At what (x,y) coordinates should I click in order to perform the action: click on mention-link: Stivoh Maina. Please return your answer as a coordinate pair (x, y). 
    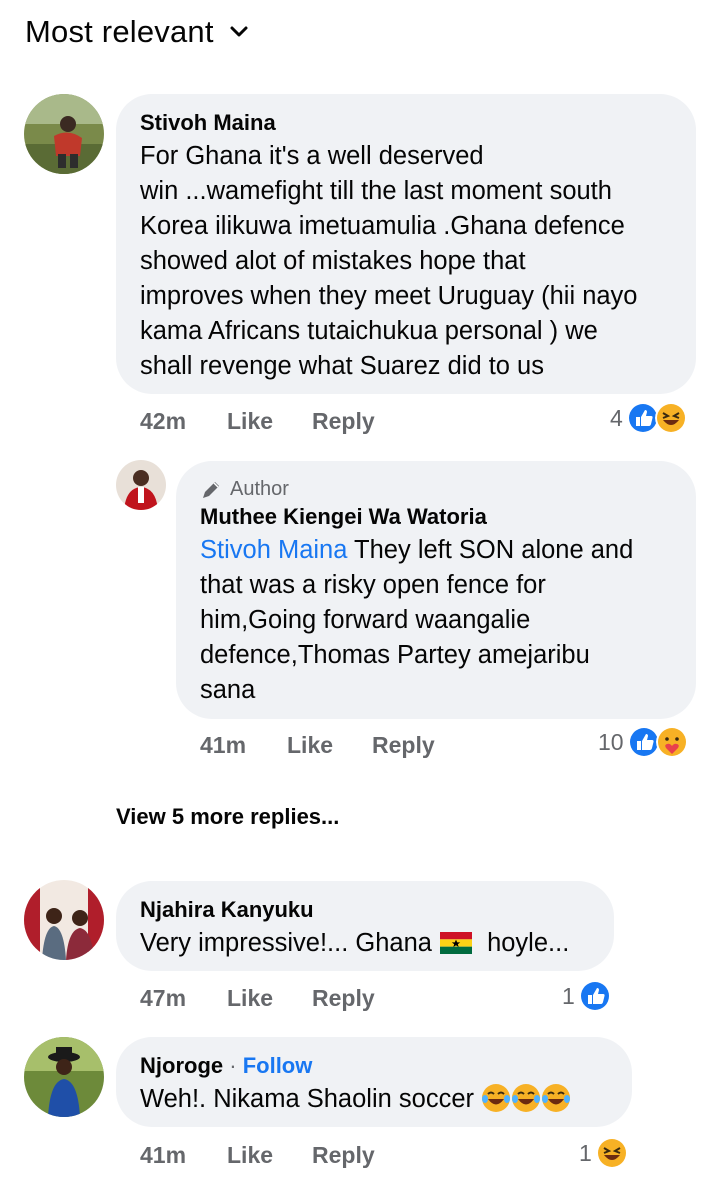
    Looking at the image, I should click on (273, 550).